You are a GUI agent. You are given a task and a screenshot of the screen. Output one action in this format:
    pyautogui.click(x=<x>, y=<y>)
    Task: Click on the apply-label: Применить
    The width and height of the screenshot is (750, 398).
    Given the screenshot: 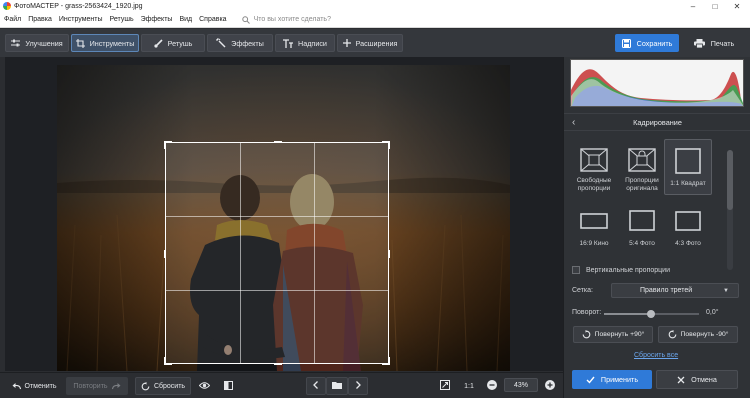 What is the action you would take?
    pyautogui.click(x=619, y=379)
    